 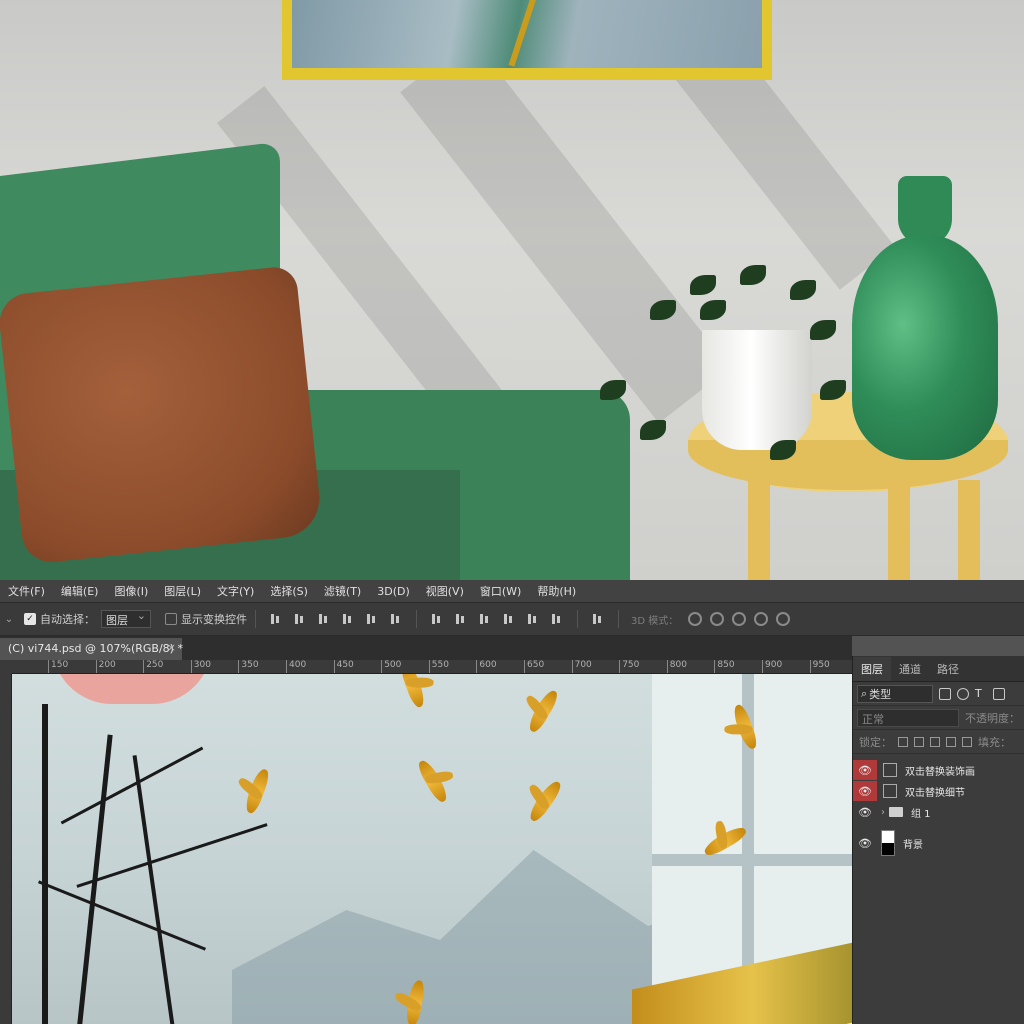 What do you see at coordinates (509, 619) in the screenshot?
I see `distribute-left-icon` at bounding box center [509, 619].